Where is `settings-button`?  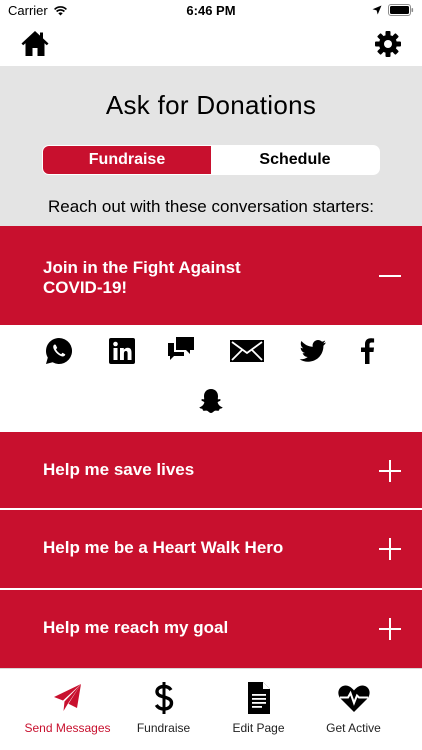 settings-button is located at coordinates (388, 44).